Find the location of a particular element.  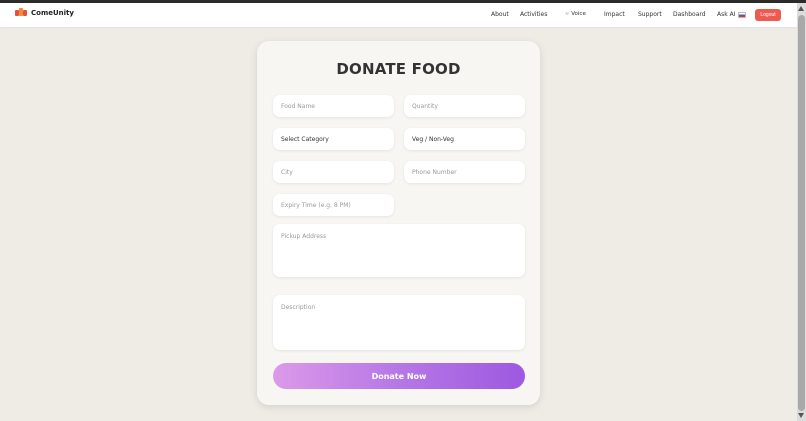

donate-now-button: Donate Now is located at coordinates (399, 376).